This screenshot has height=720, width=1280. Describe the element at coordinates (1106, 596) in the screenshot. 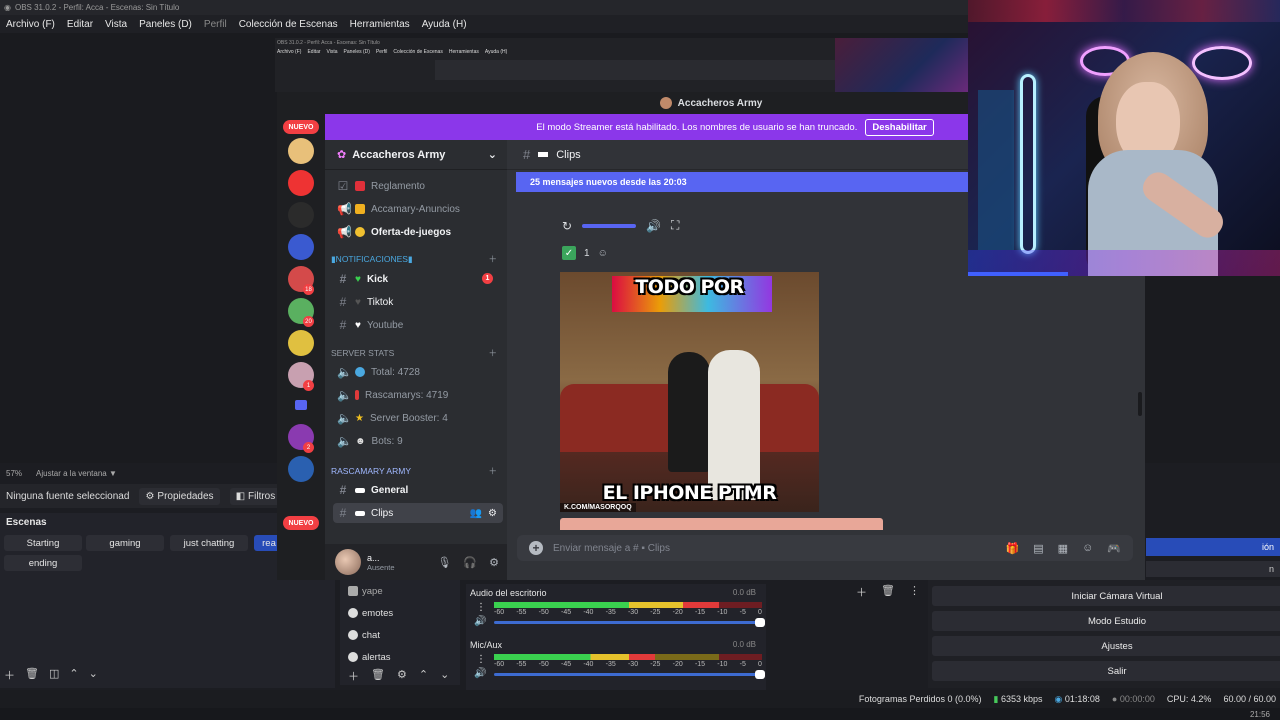

I see `virtual-camera-button: Iniciar Cámara Virtual` at that location.